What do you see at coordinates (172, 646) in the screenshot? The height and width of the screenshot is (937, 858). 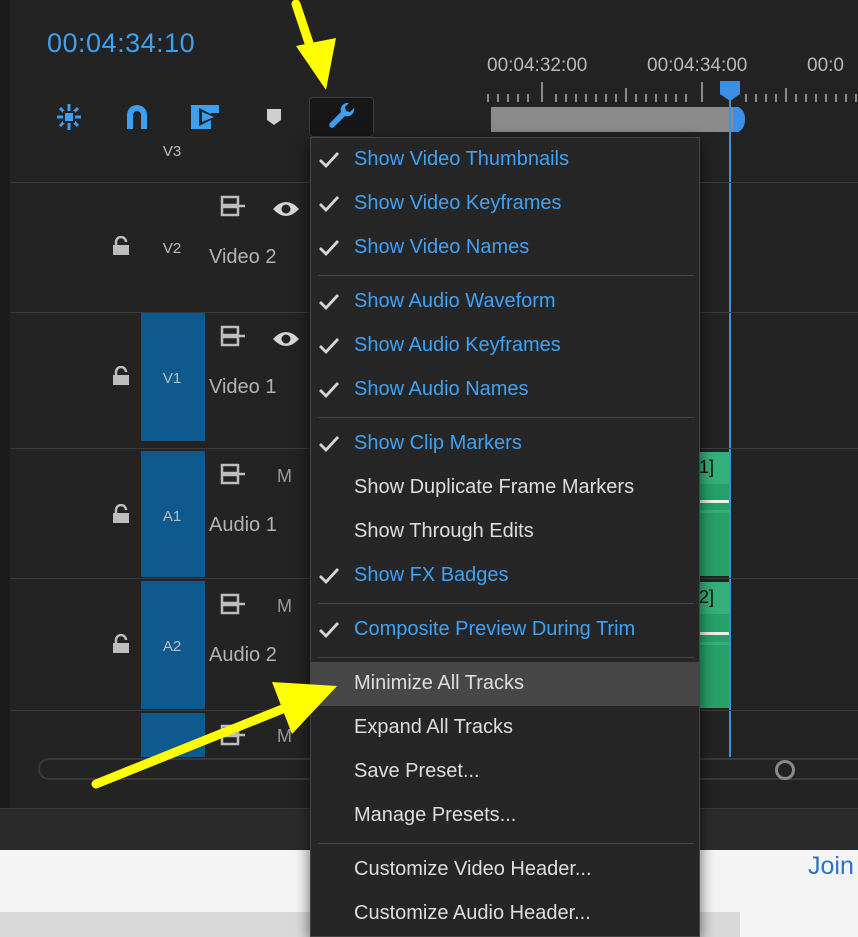 I see `track-id-a2: A2` at bounding box center [172, 646].